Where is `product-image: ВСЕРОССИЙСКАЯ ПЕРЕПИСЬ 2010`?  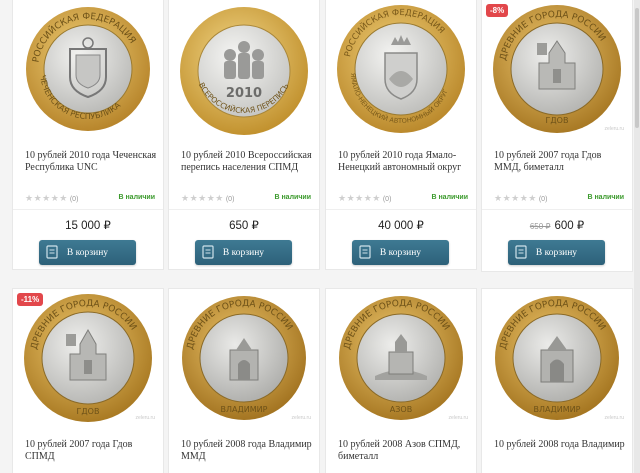
product-image: ВСЕРОССИЙСКАЯ ПЕРЕПИСЬ 2010 is located at coordinates (244, 69).